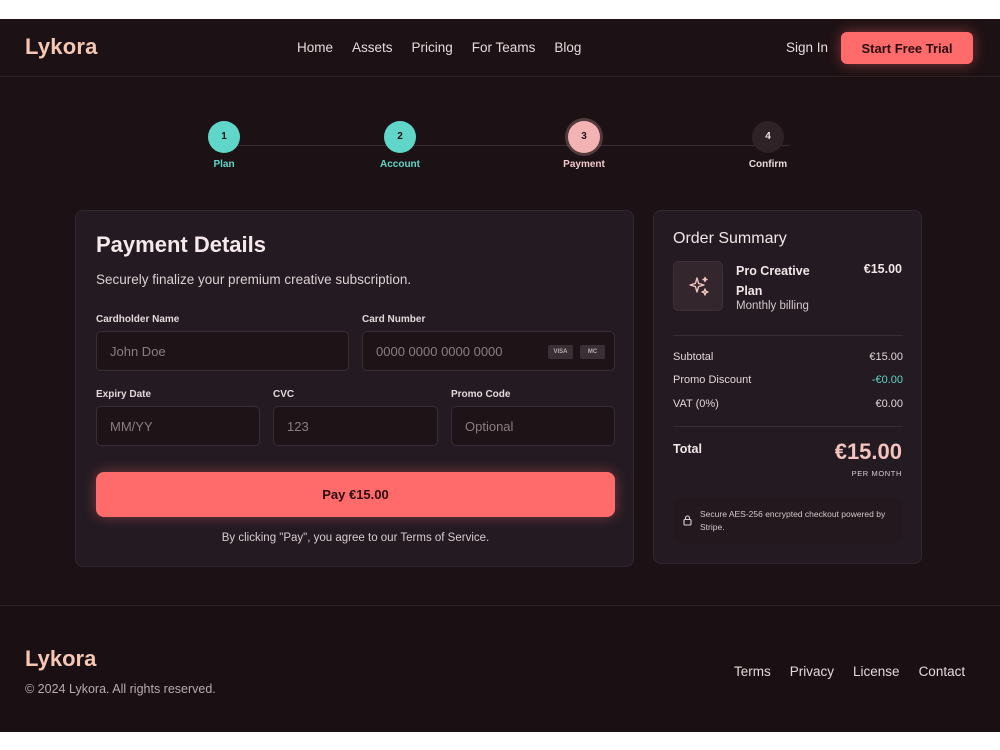  What do you see at coordinates (768, 164) in the screenshot?
I see `step-label: Confirm` at bounding box center [768, 164].